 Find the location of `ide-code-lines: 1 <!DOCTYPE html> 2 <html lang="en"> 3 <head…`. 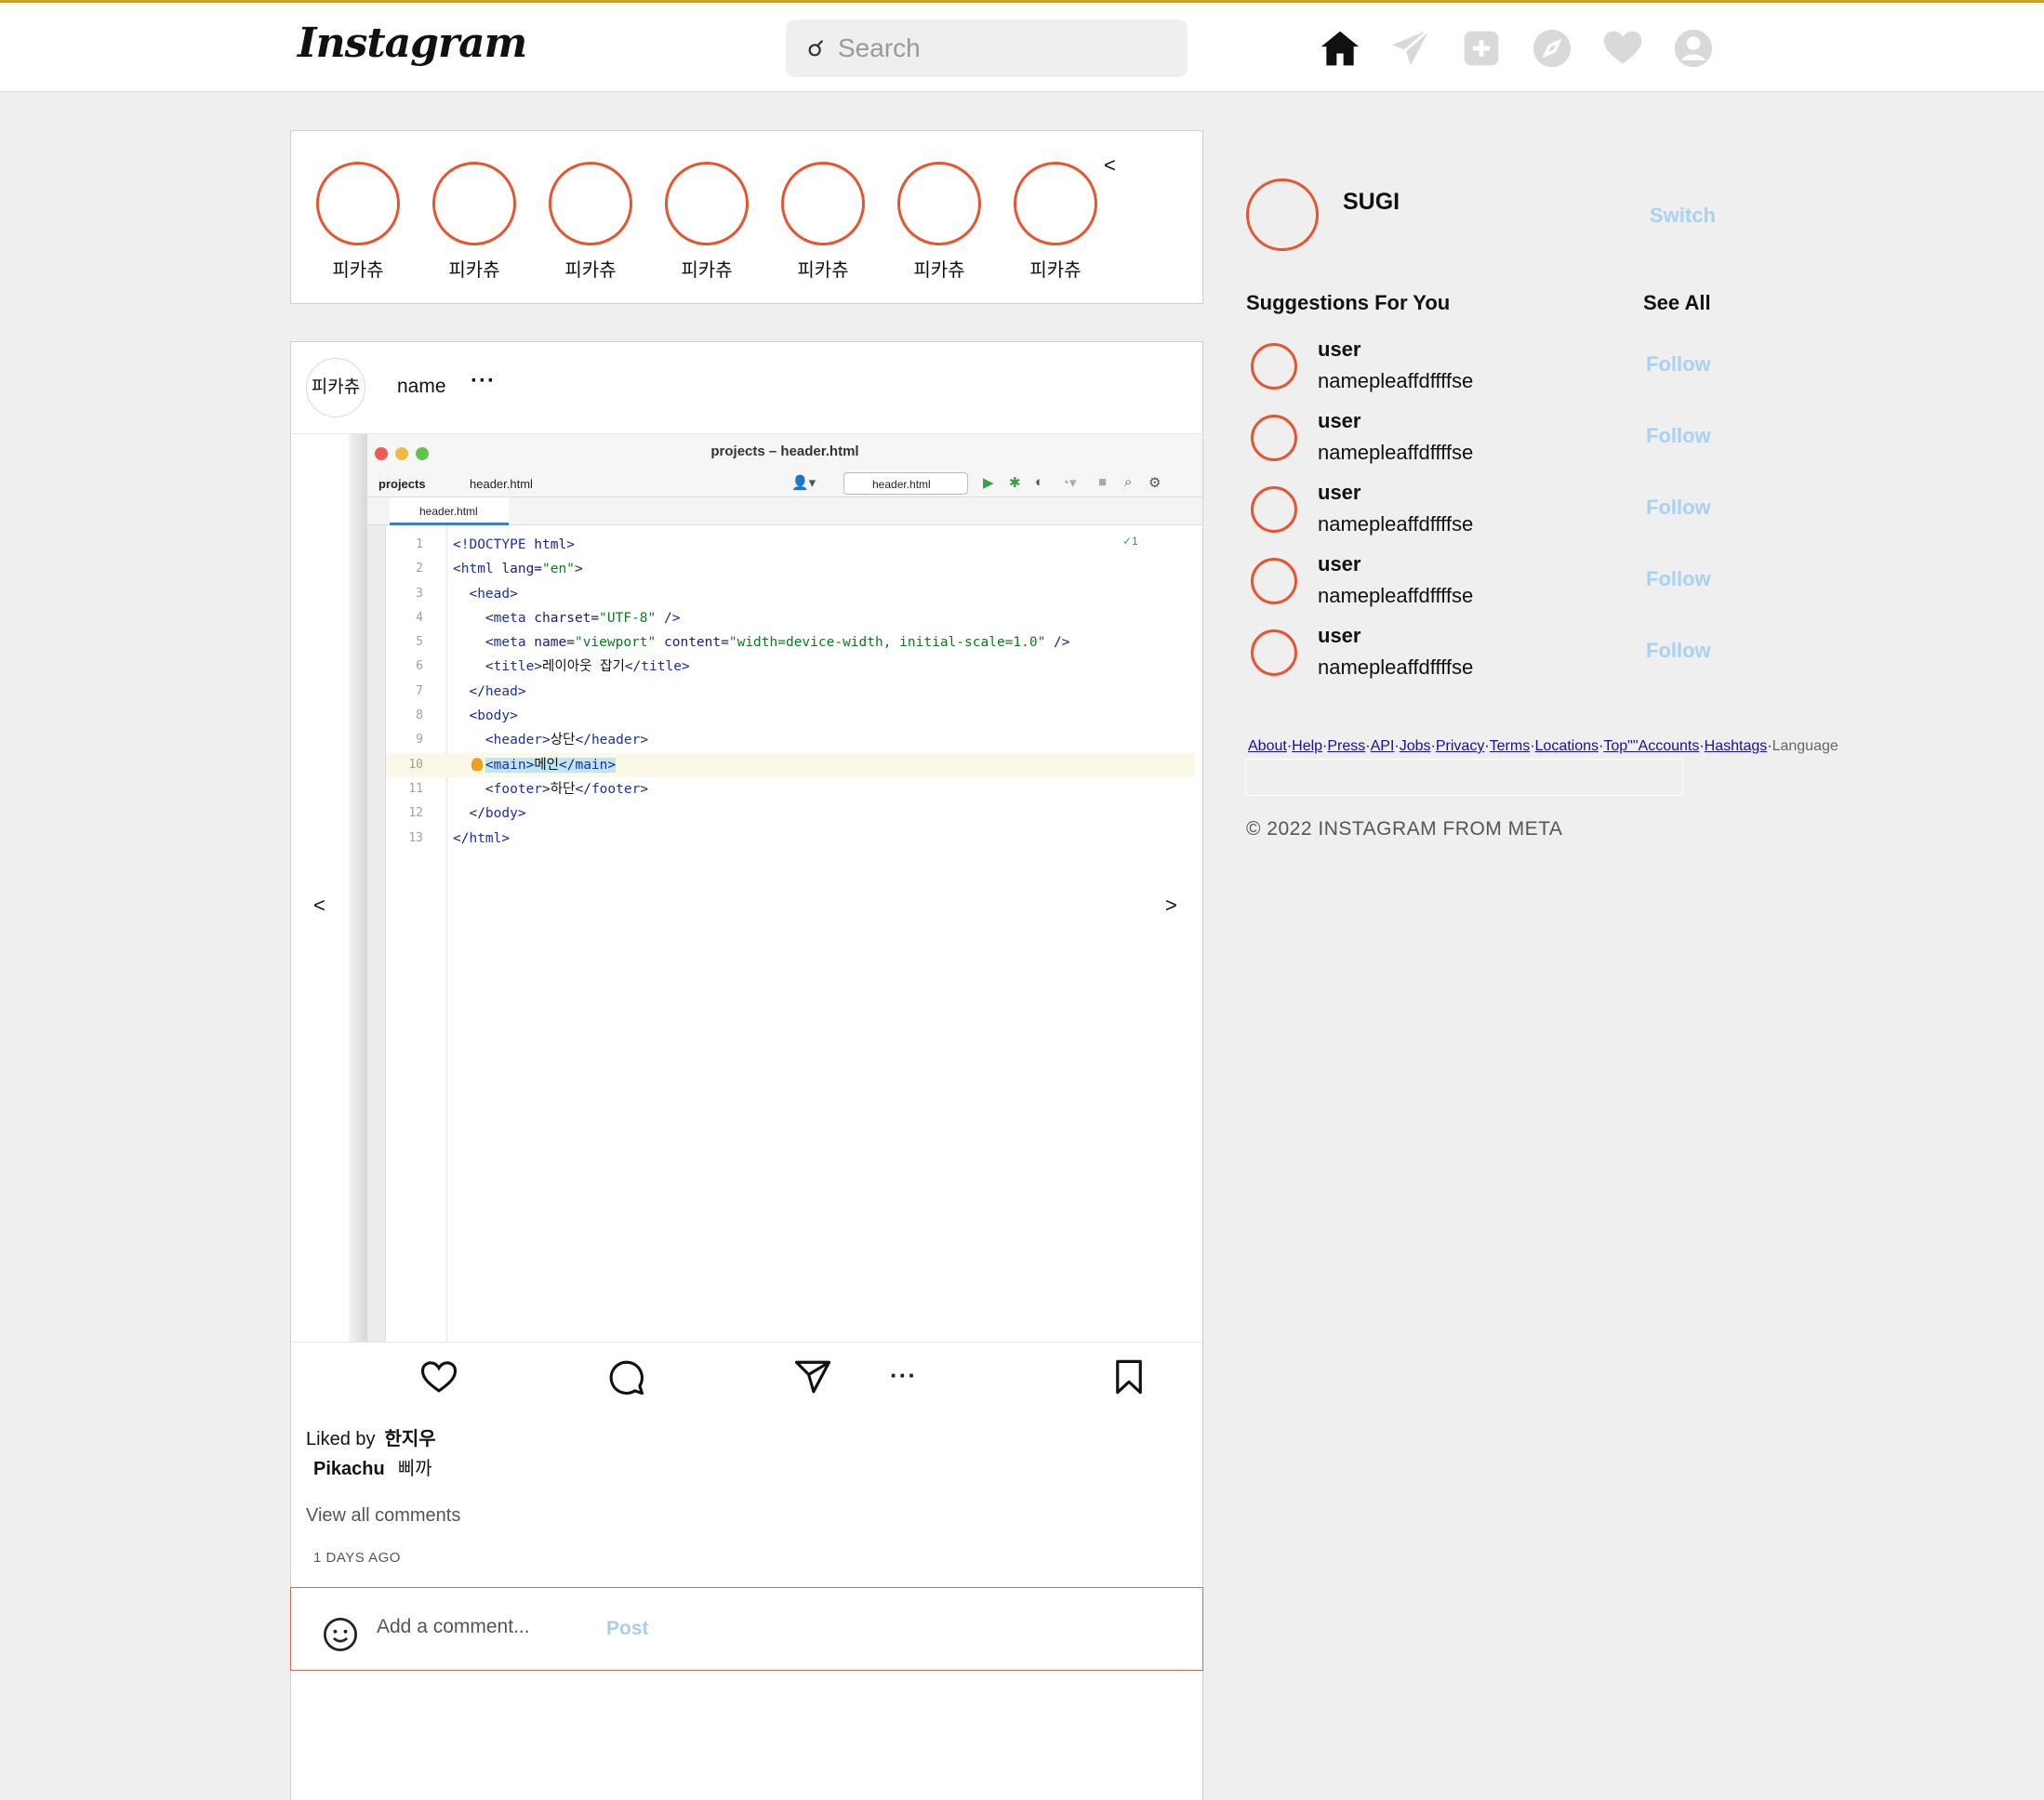

ide-code-lines: 1 <!DOCTYPE html> 2 <html lang="en"> 3 <head… is located at coordinates (791, 692).